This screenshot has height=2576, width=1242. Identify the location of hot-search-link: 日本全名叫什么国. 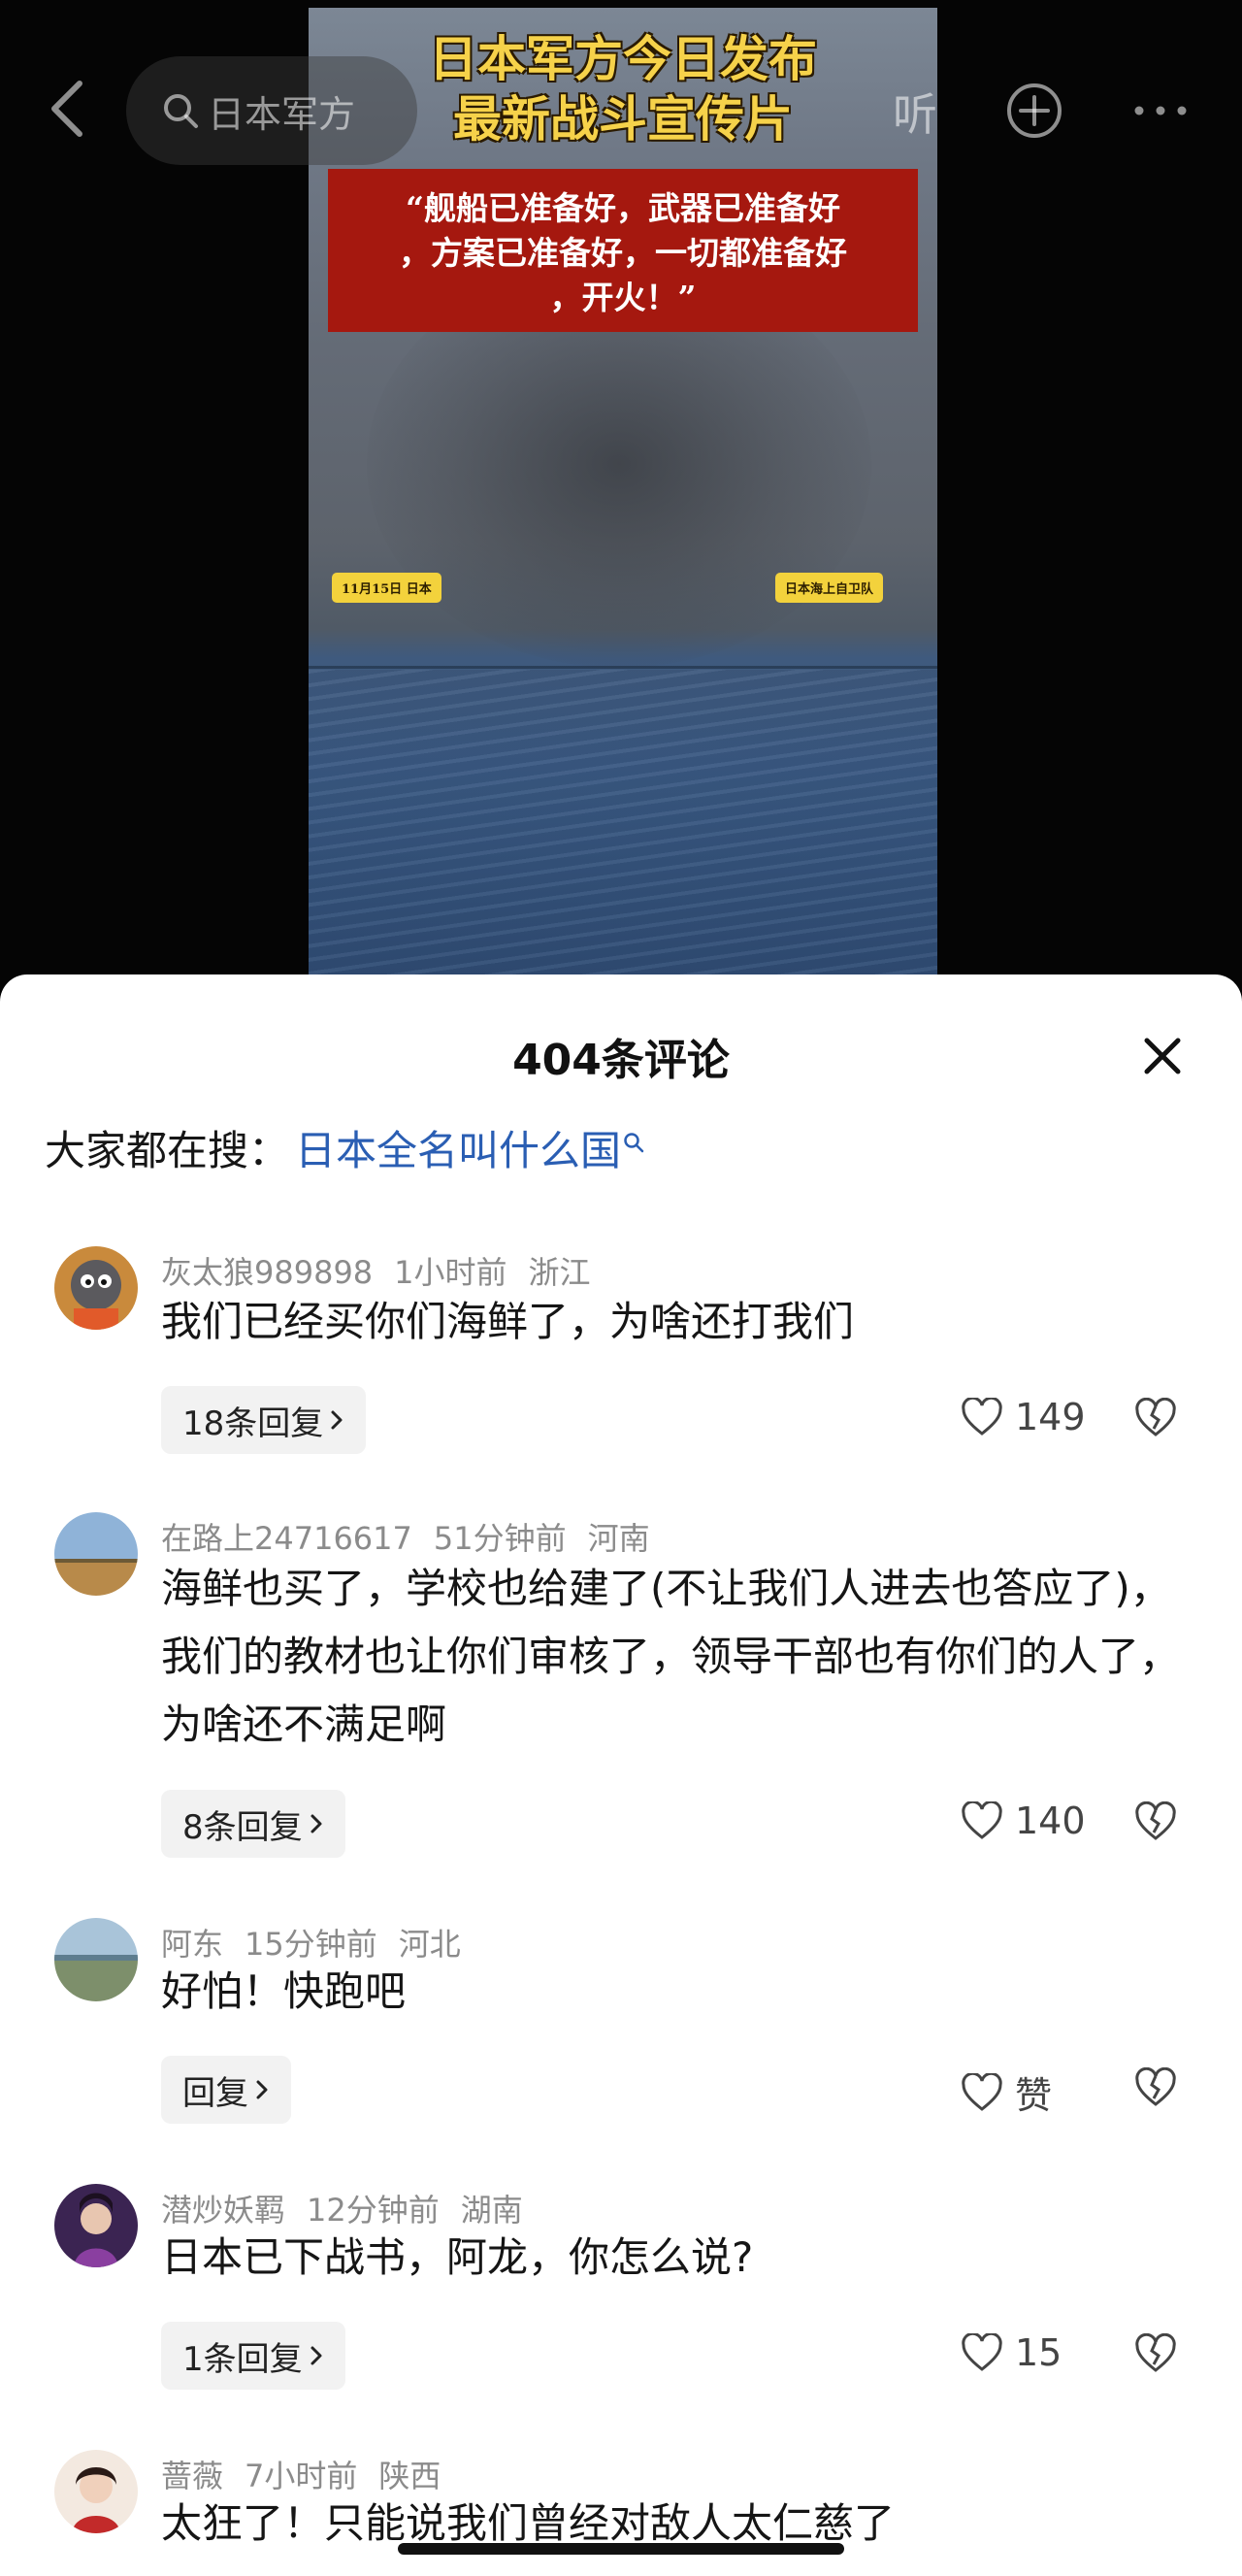
(458, 1147).